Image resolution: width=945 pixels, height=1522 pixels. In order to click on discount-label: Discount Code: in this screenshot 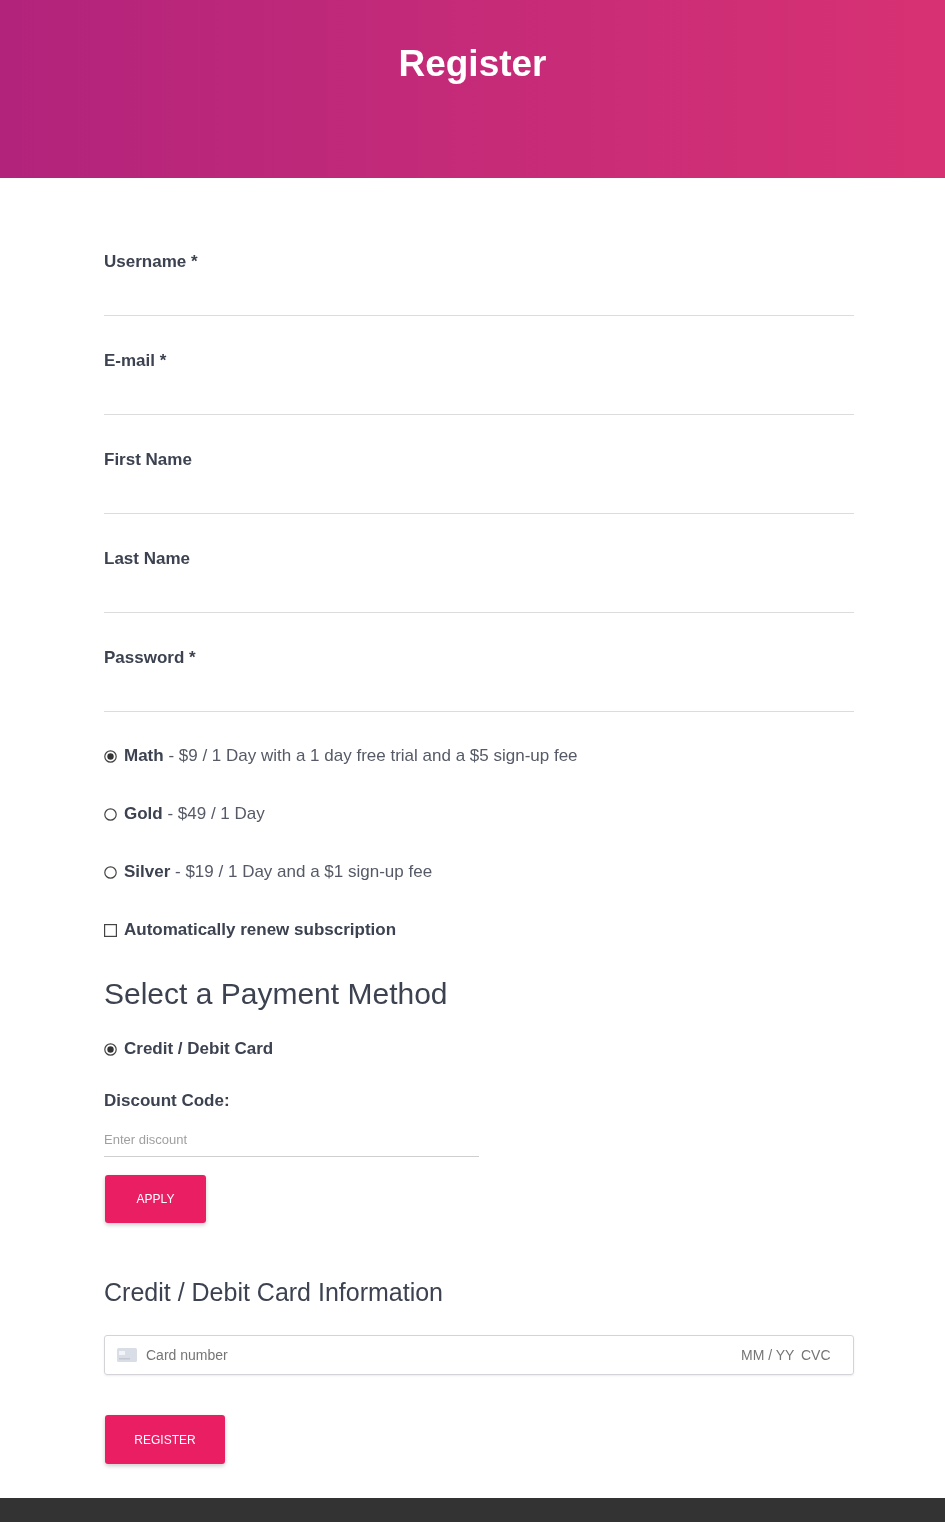, I will do `click(167, 1101)`.